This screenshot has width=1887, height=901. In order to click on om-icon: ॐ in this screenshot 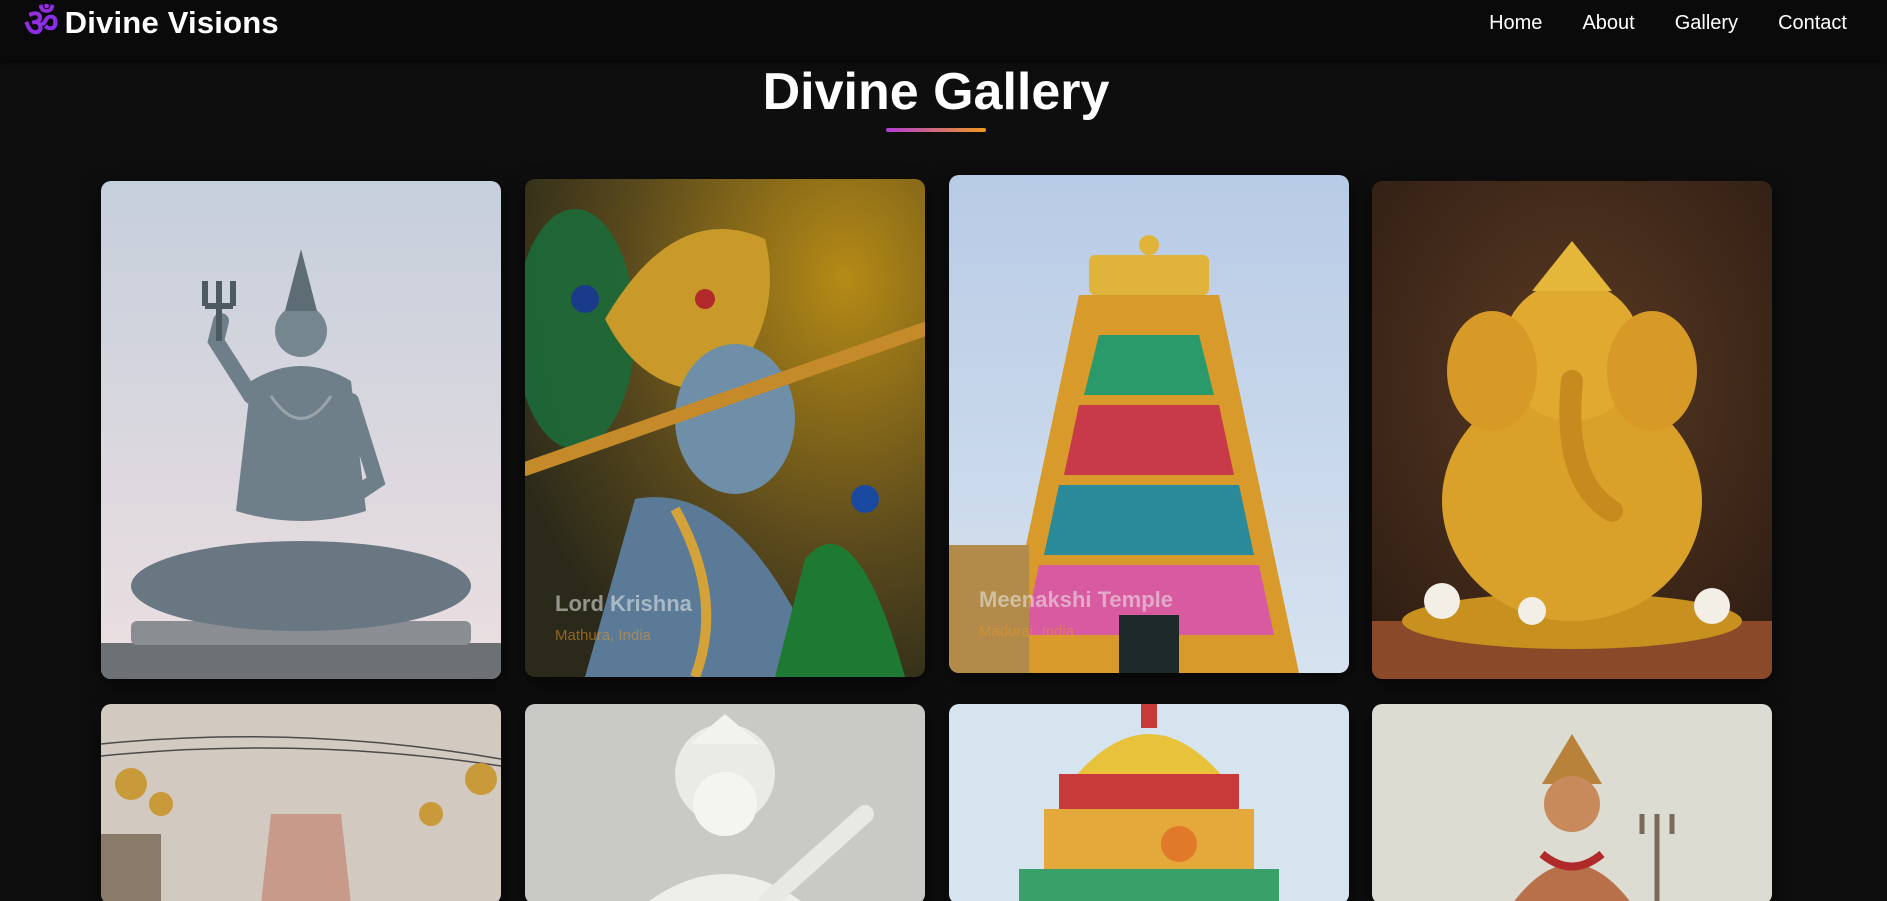, I will do `click(41, 23)`.